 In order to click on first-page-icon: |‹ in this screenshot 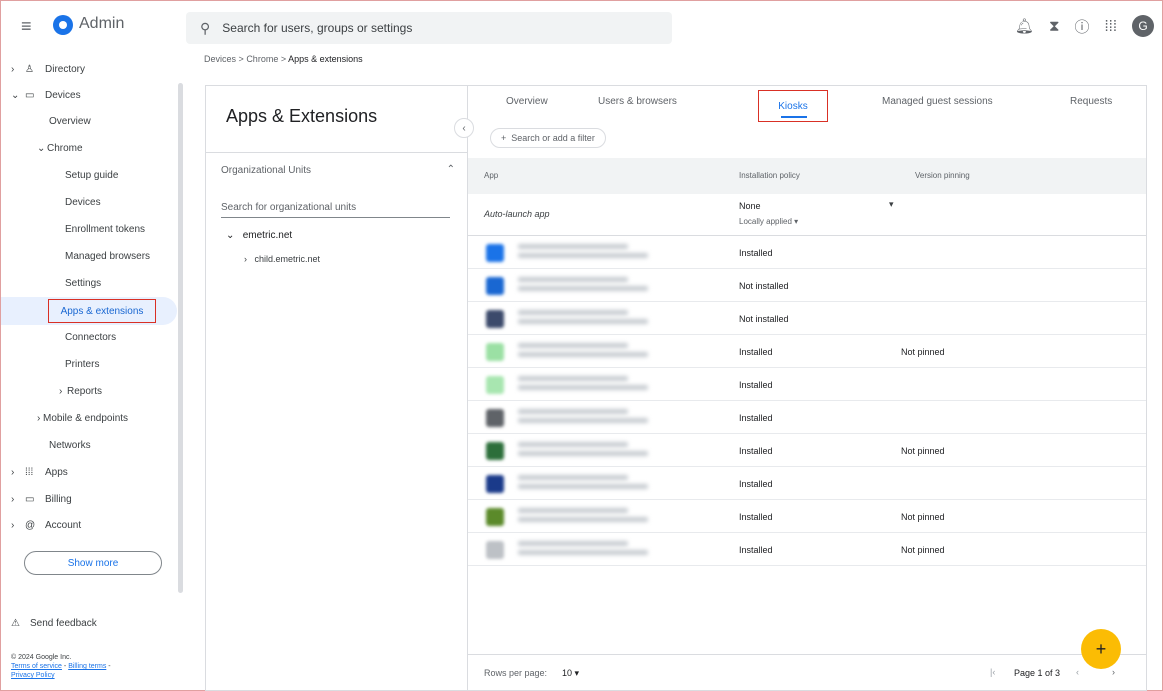, I will do `click(992, 672)`.